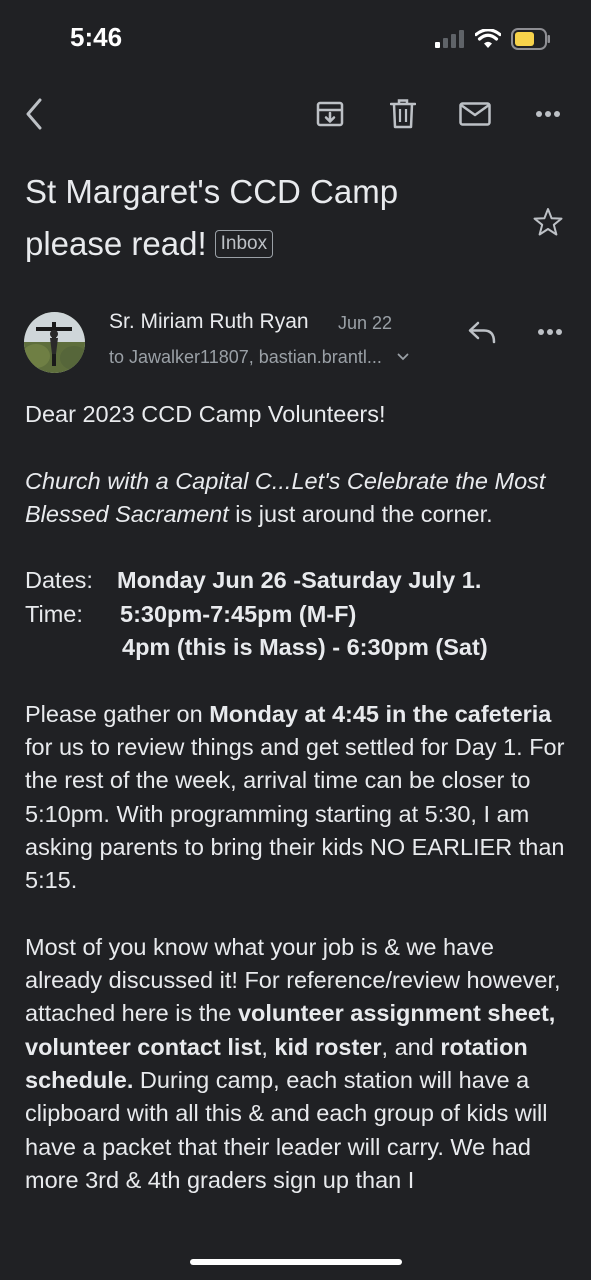  I want to click on mark-unread-button, so click(475, 114).